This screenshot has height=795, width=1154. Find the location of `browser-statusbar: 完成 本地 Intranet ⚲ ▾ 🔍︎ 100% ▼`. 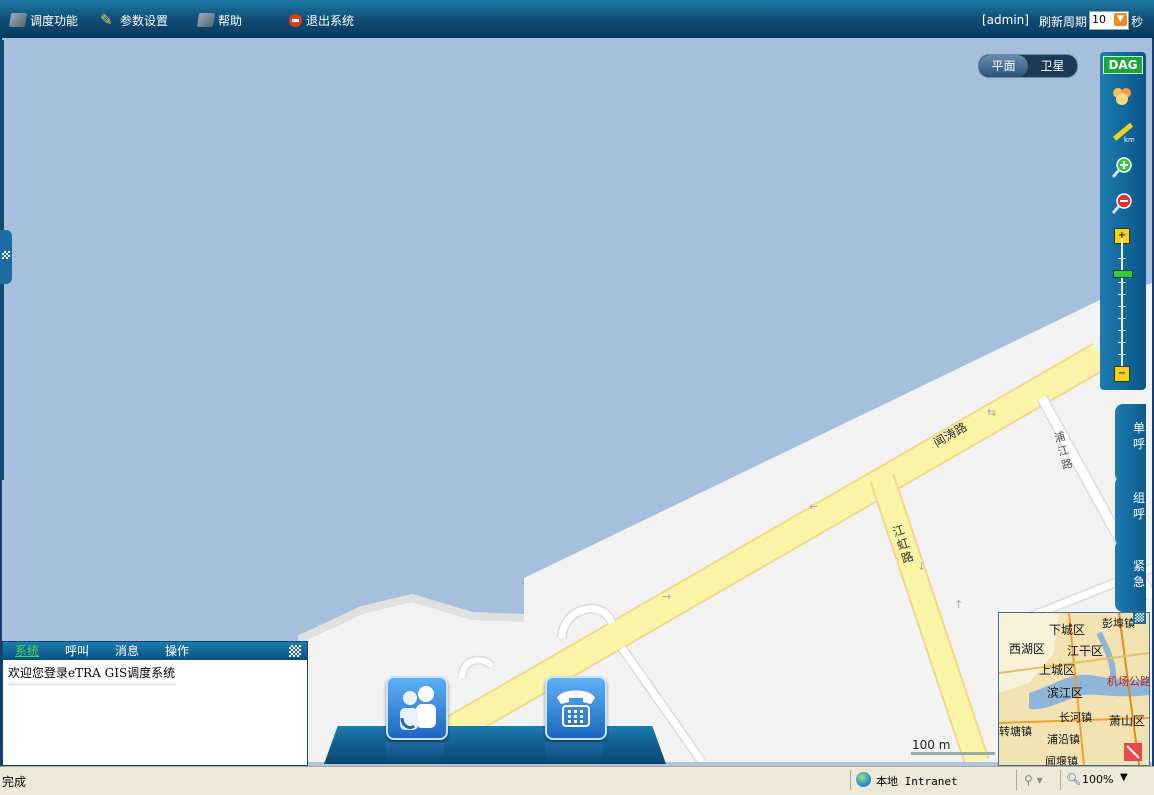

browser-statusbar: 完成 本地 Intranet ⚲ ▾ 🔍︎ 100% ▼ is located at coordinates (577, 780).